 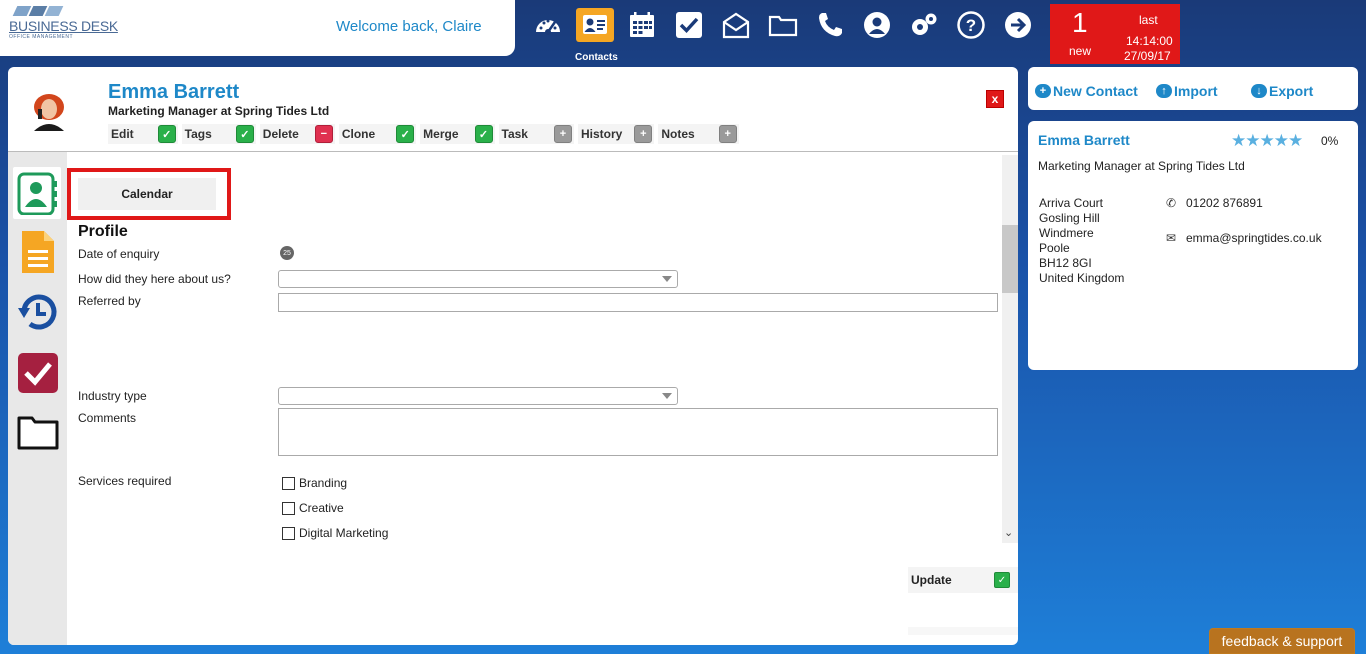 I want to click on action-label: Notes, so click(x=678, y=134).